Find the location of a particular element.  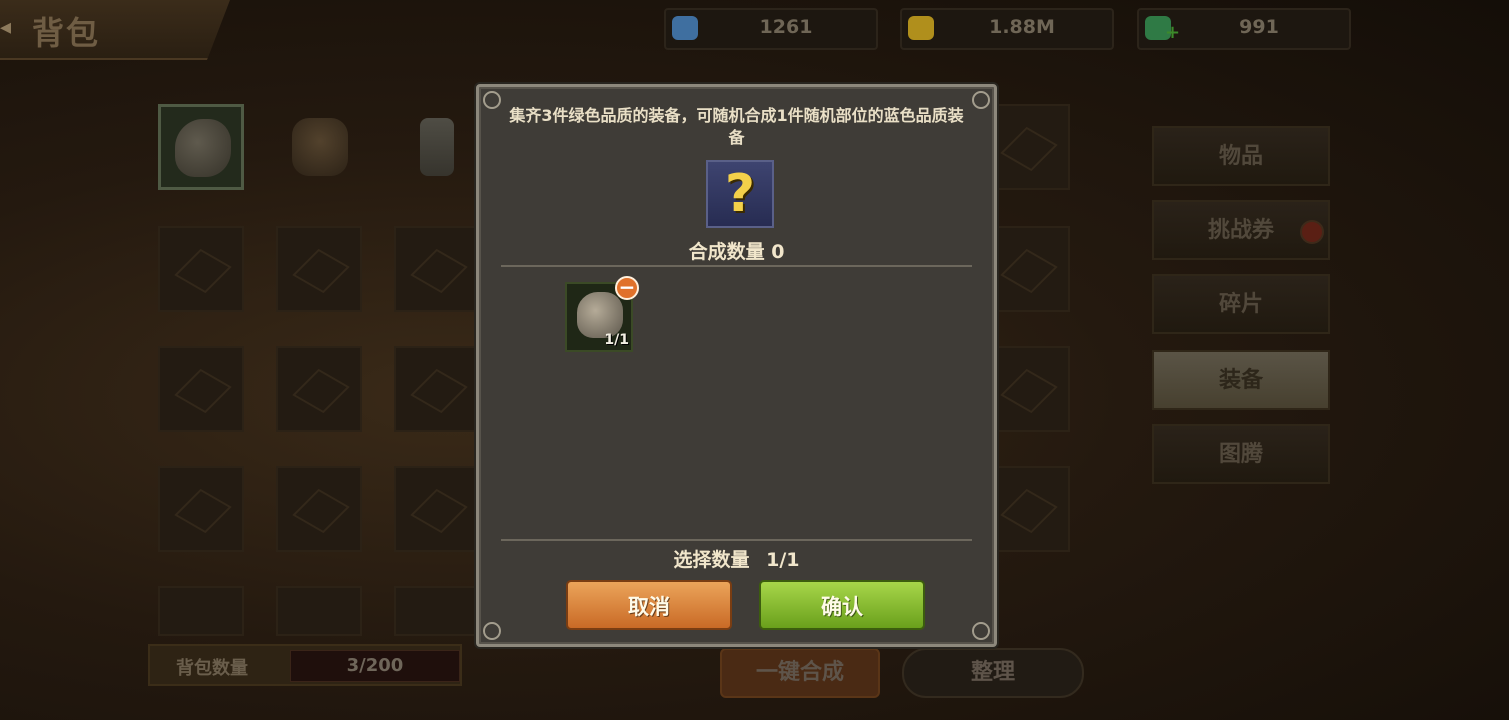

result-slot: ? is located at coordinates (740, 194).